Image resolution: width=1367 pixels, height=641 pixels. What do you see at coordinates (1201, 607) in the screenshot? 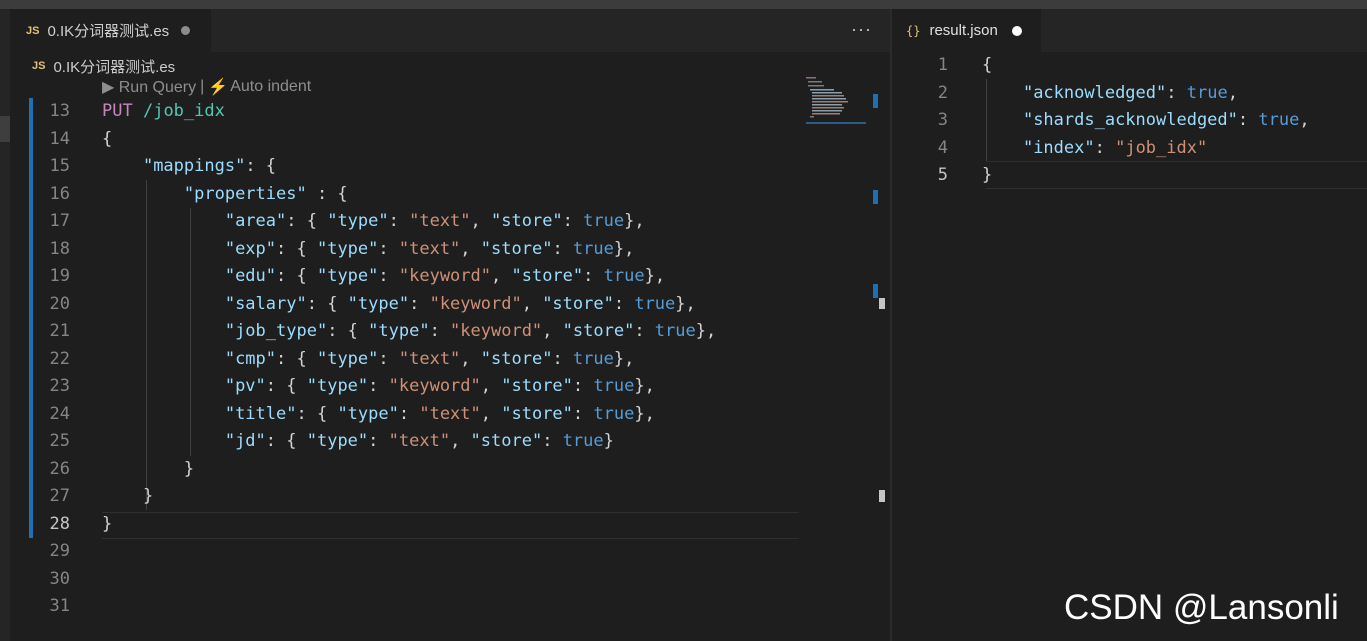
I see `watermark: CSDN @Lansonli` at bounding box center [1201, 607].